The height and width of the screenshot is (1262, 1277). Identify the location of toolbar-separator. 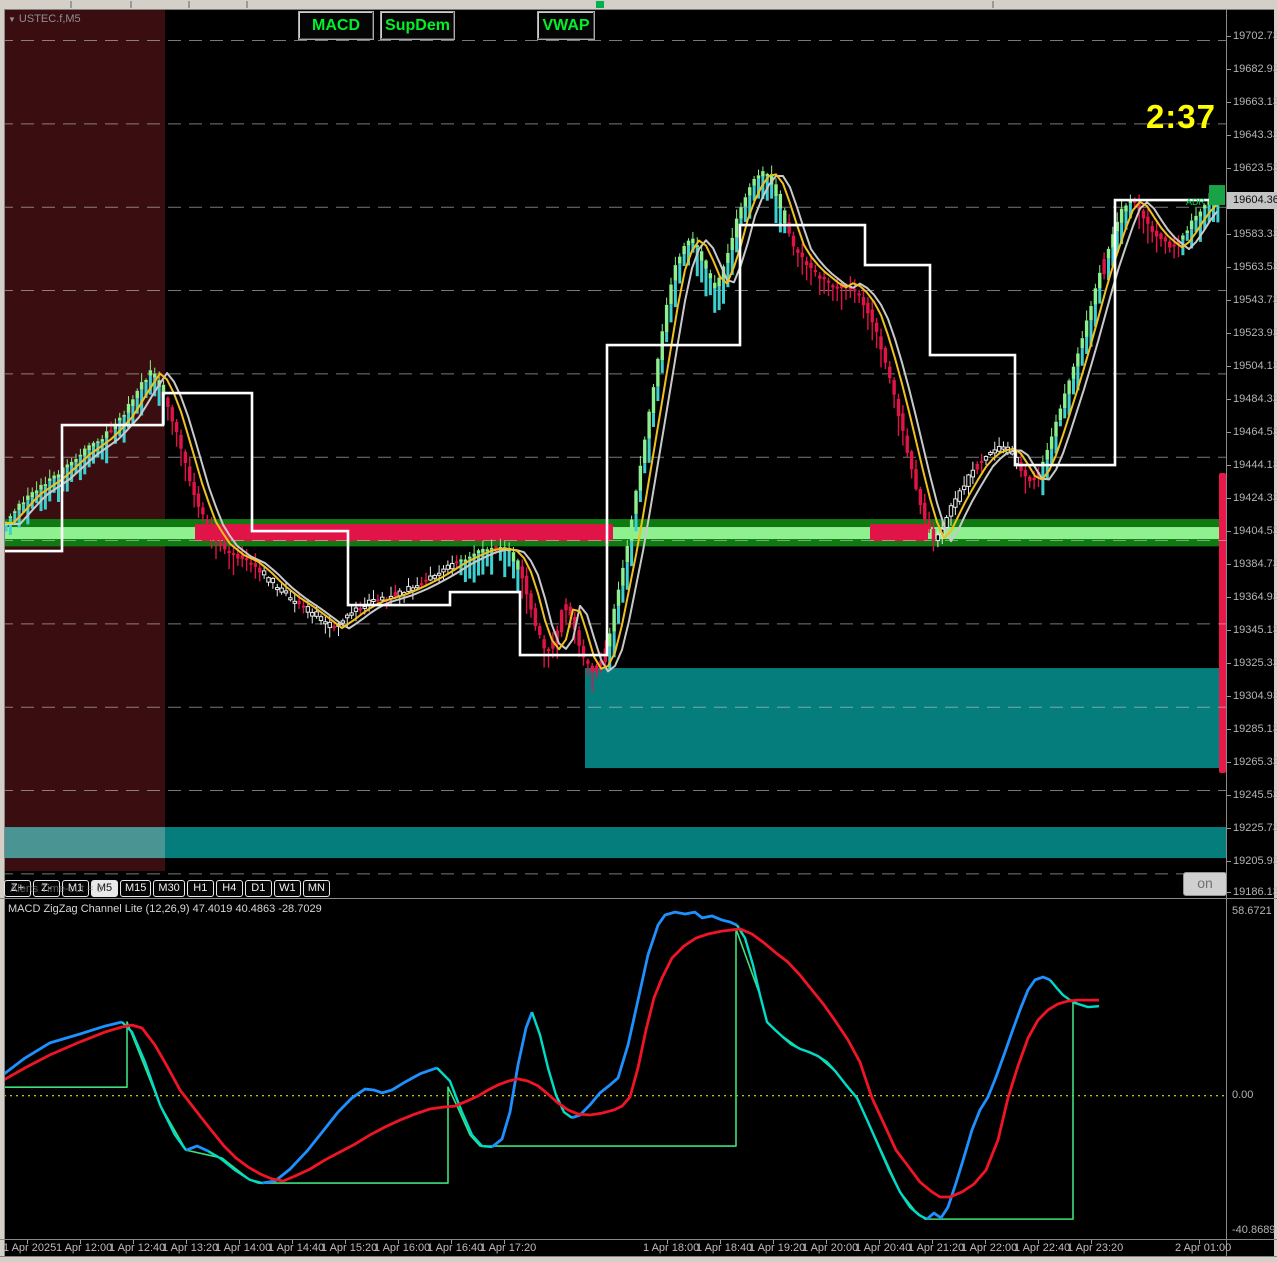
(993, 4).